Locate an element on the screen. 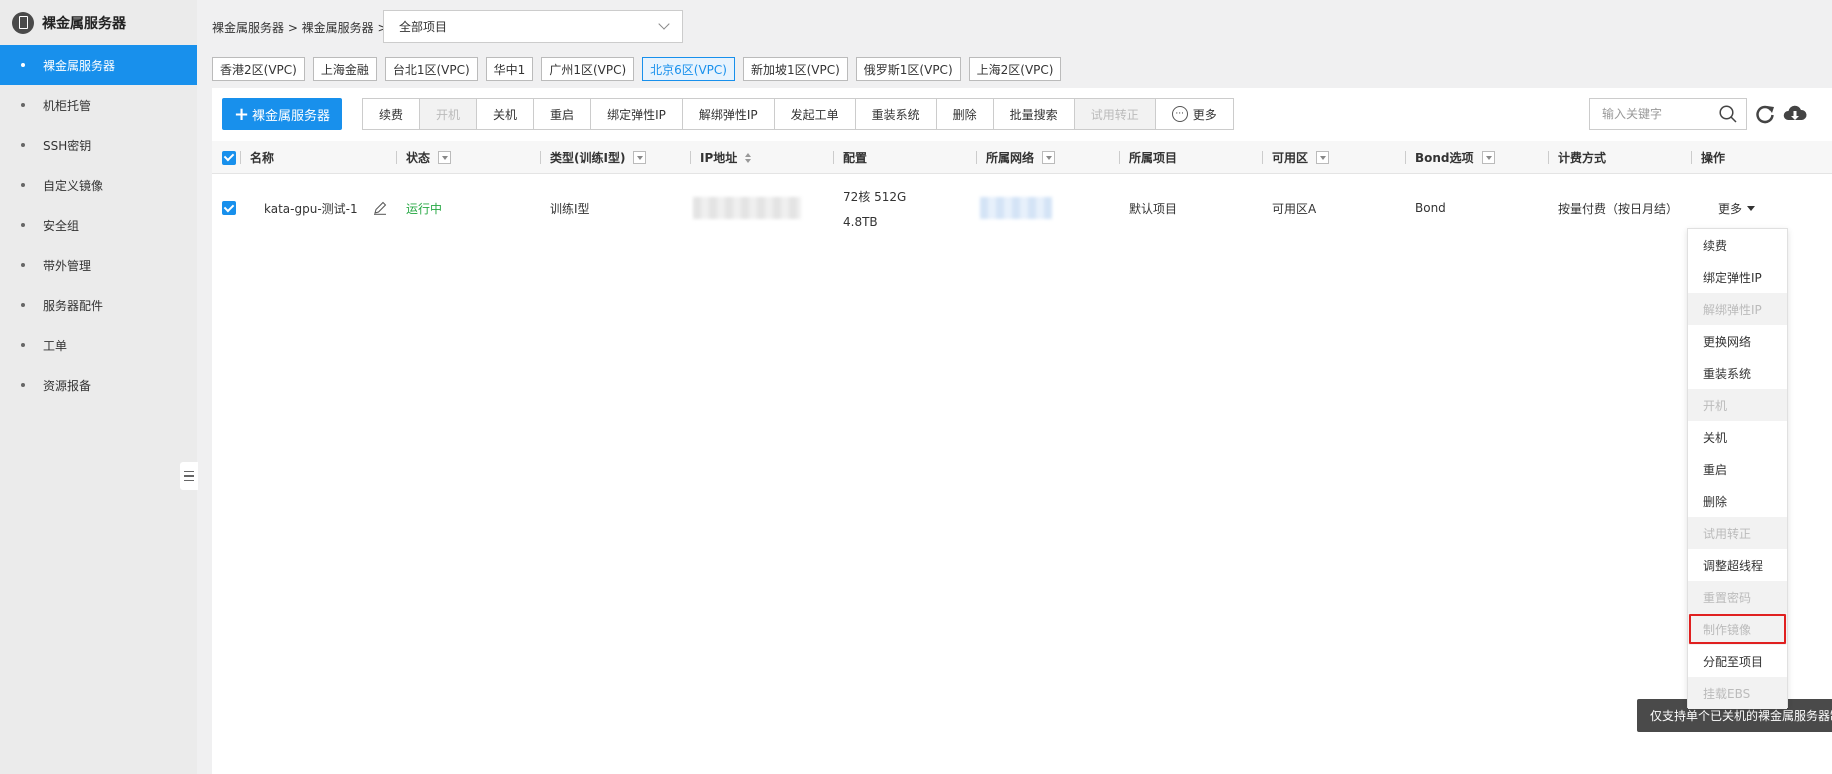  toolbar-action-button: 开机 is located at coordinates (449, 114).